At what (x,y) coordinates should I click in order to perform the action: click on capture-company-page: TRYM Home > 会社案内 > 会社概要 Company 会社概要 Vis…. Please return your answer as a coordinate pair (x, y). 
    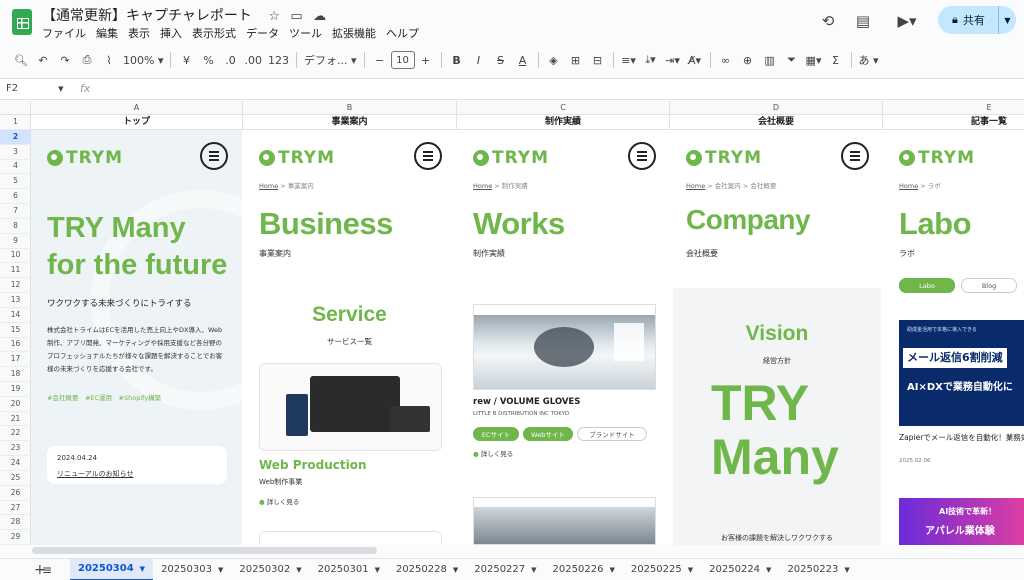
    Looking at the image, I should click on (776, 337).